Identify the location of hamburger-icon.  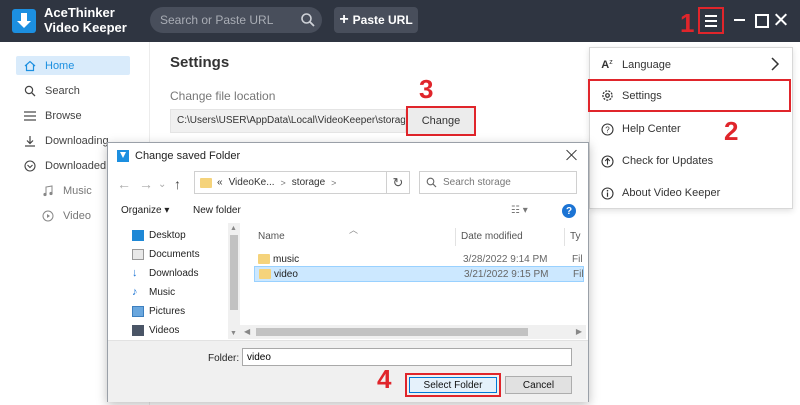
(711, 16).